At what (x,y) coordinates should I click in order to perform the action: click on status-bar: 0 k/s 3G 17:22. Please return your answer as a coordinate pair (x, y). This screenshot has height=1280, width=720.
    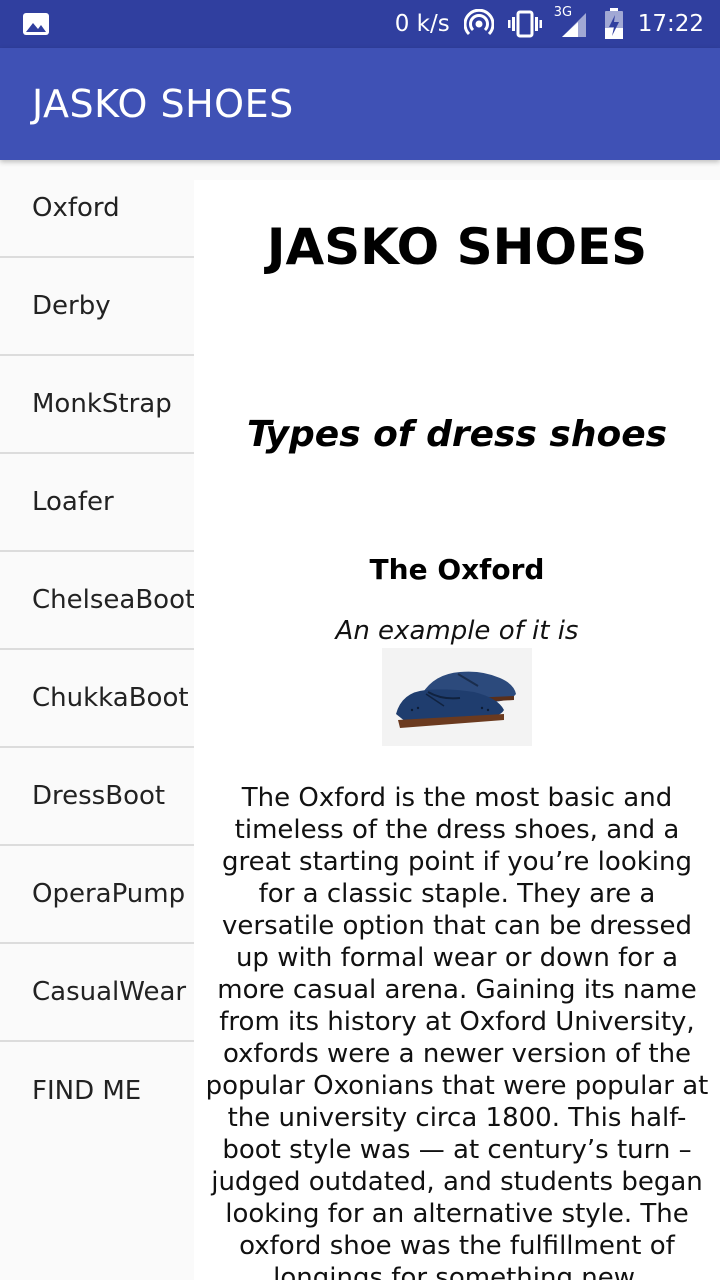
    Looking at the image, I should click on (360, 24).